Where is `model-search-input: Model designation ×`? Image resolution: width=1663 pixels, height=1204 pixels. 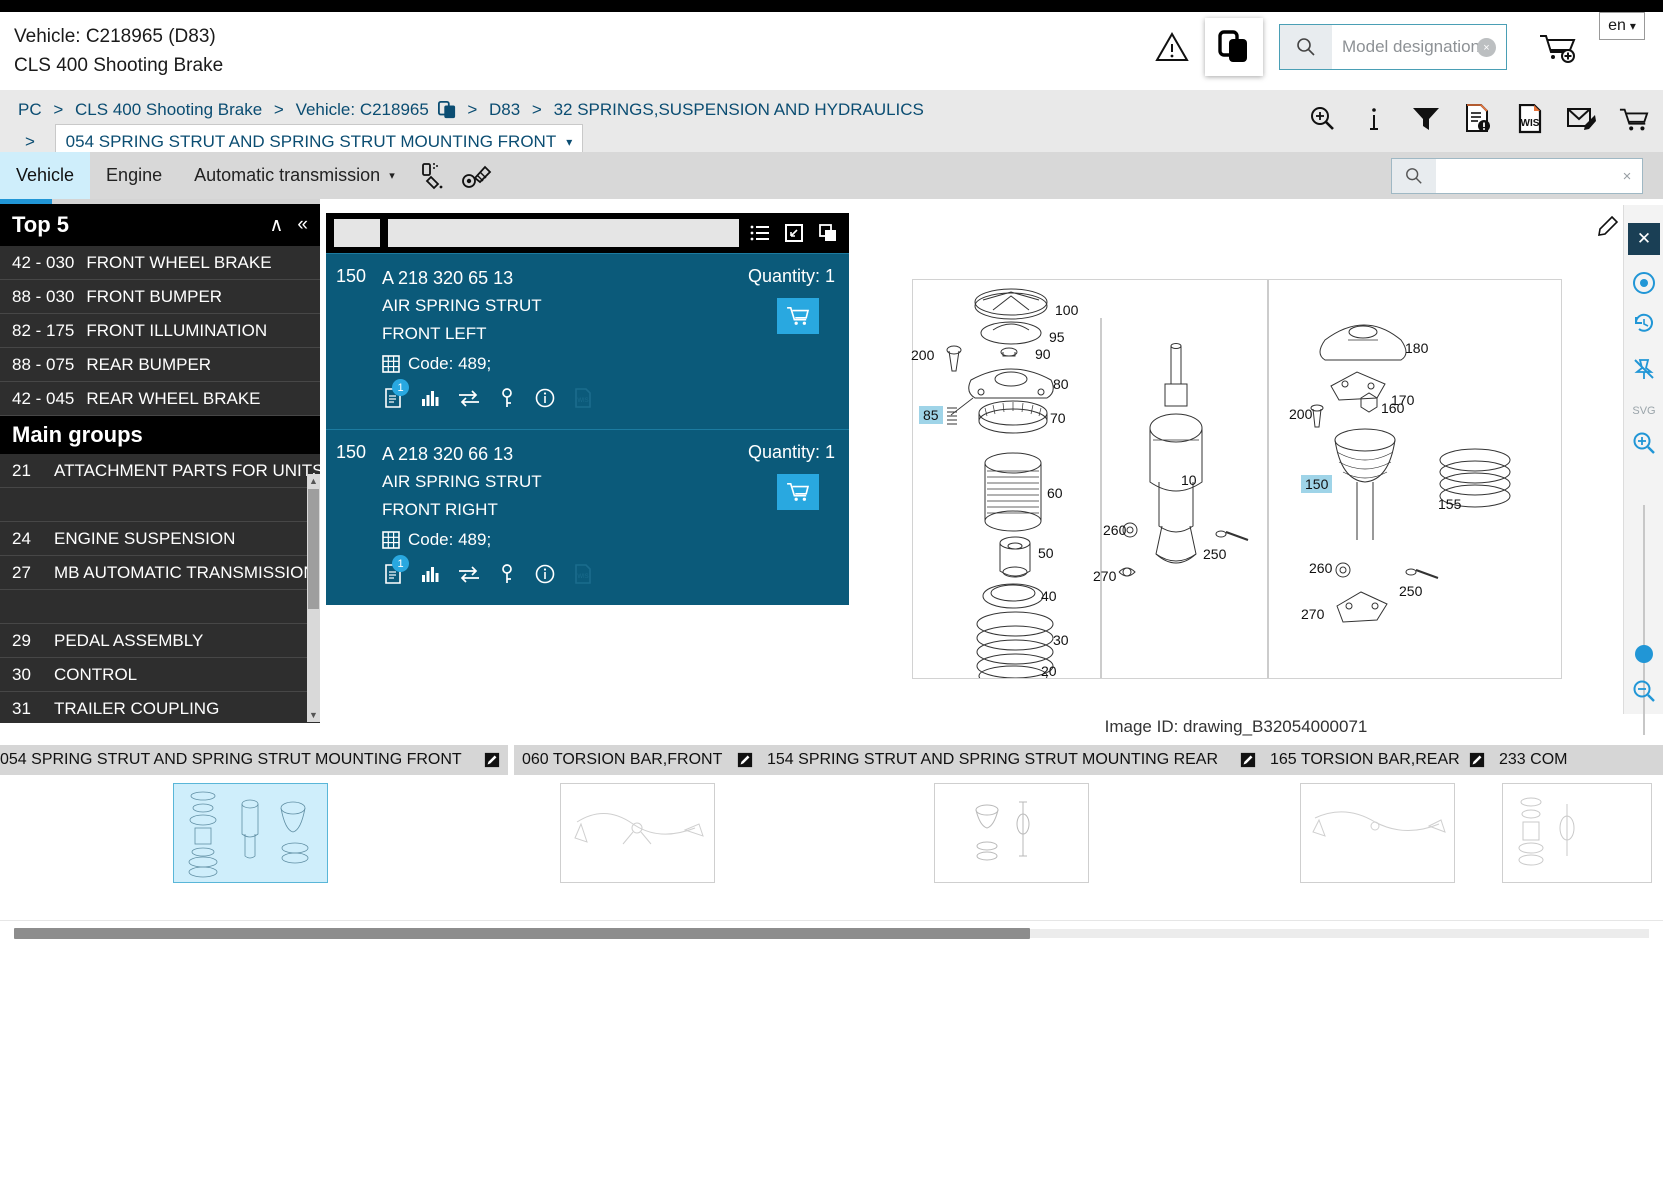 model-search-input: Model designation × is located at coordinates (1419, 47).